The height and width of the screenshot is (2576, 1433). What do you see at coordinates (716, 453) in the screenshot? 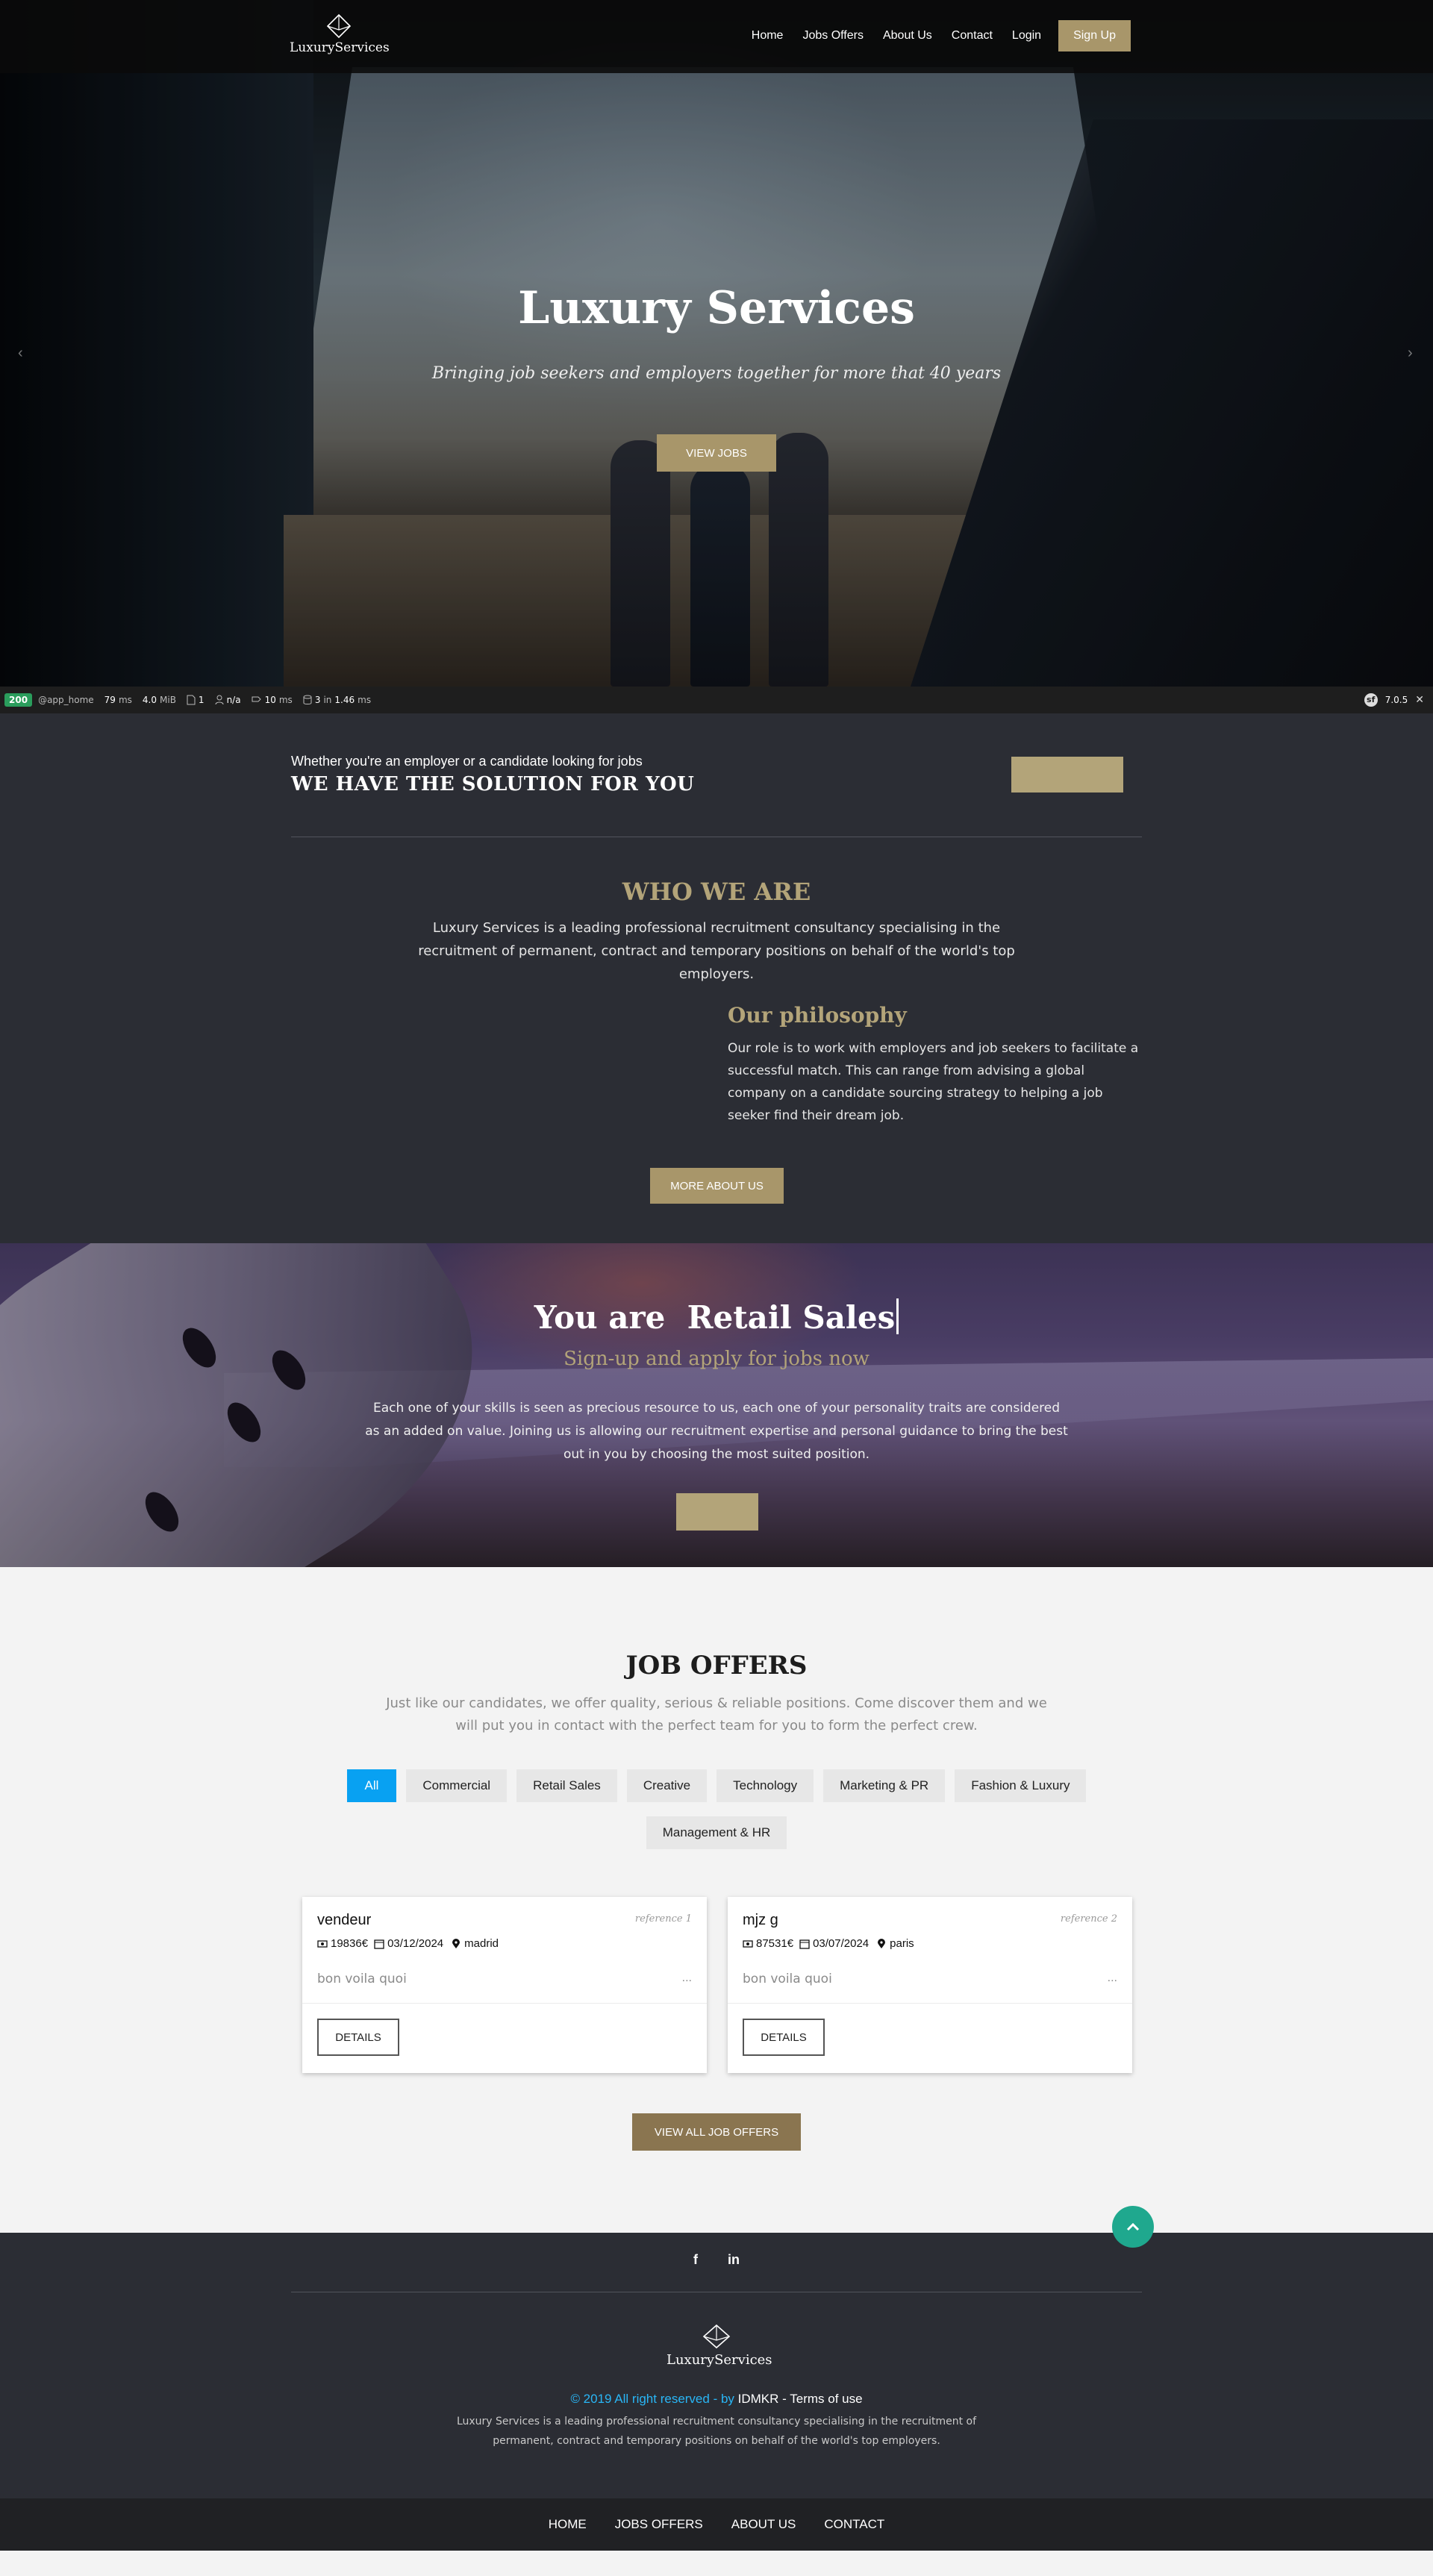
I see `view-jobs-button: VIEW JOBS` at bounding box center [716, 453].